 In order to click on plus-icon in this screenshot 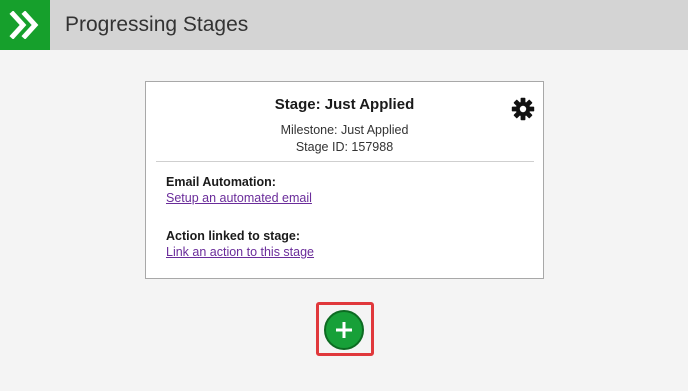, I will do `click(344, 330)`.